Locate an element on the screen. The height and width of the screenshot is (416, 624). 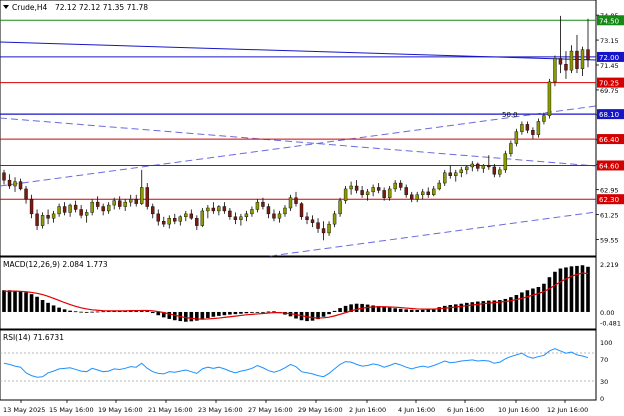
time-tick-label: 4 Jun 16:00 is located at coordinates (416, 410).